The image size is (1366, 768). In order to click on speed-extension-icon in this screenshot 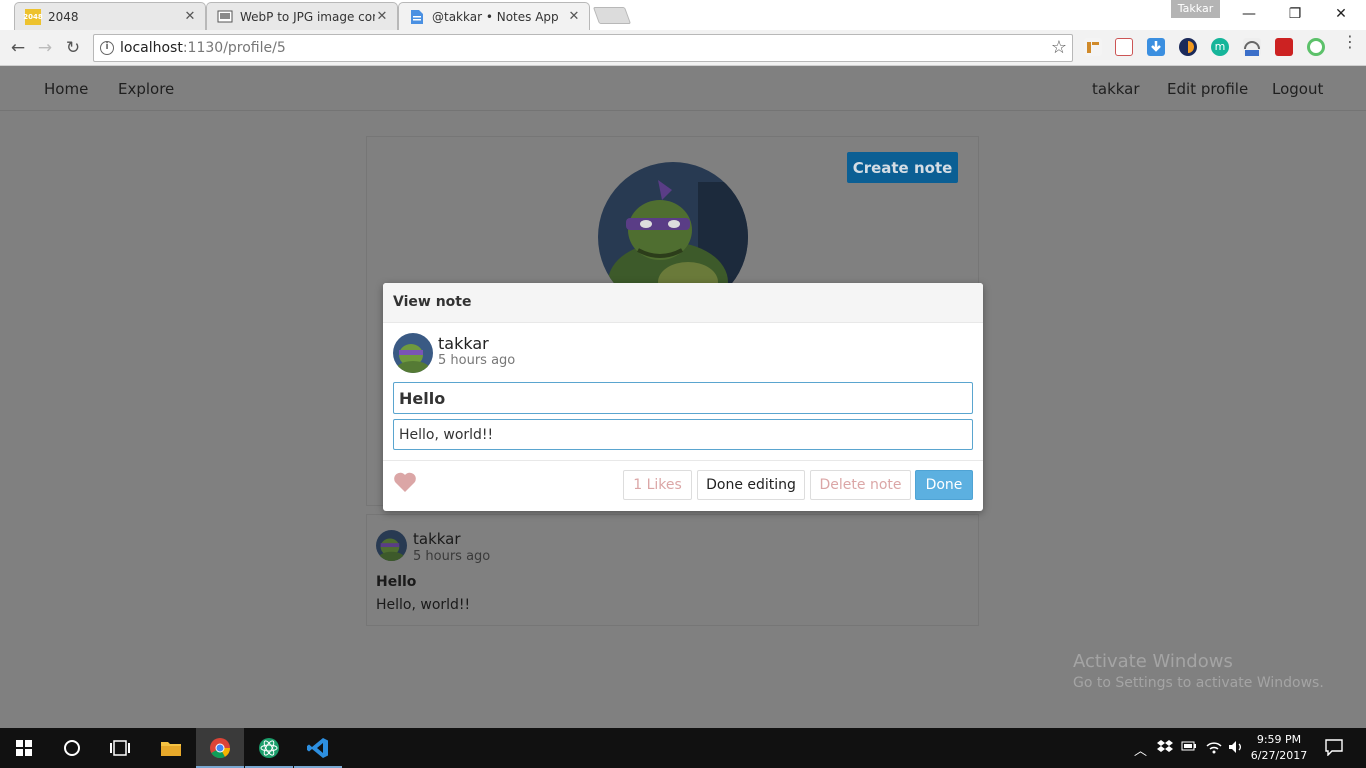, I will do `click(1252, 47)`.